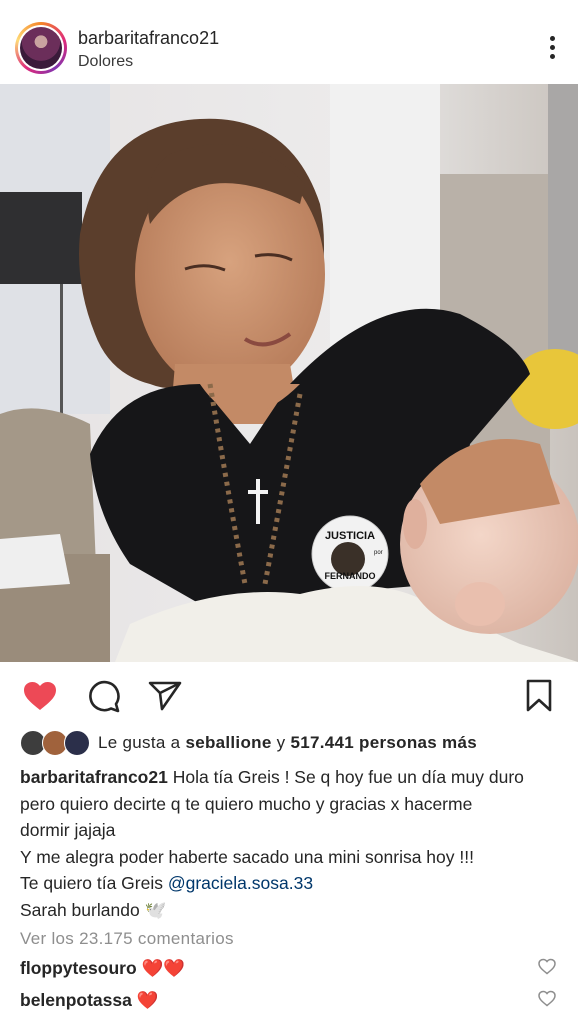 The image size is (578, 1024). What do you see at coordinates (552, 48) in the screenshot?
I see `more-vertical-icon` at bounding box center [552, 48].